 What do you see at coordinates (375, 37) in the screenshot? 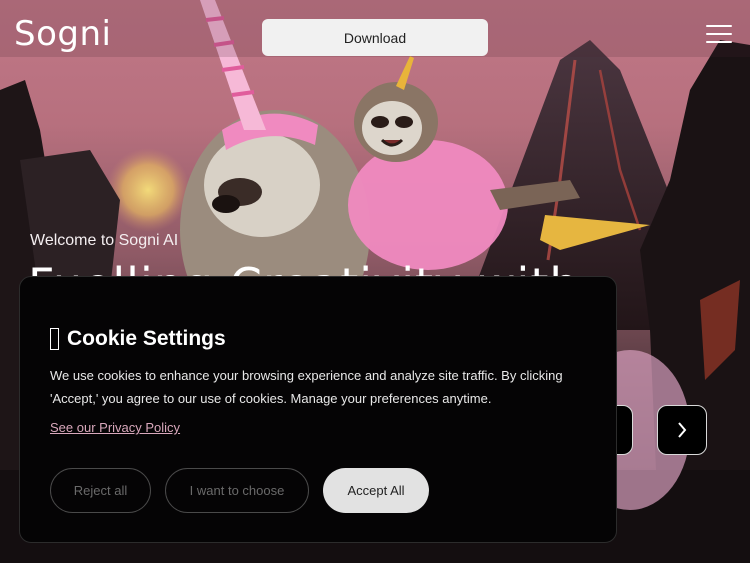
I see `download-button: Download` at bounding box center [375, 37].